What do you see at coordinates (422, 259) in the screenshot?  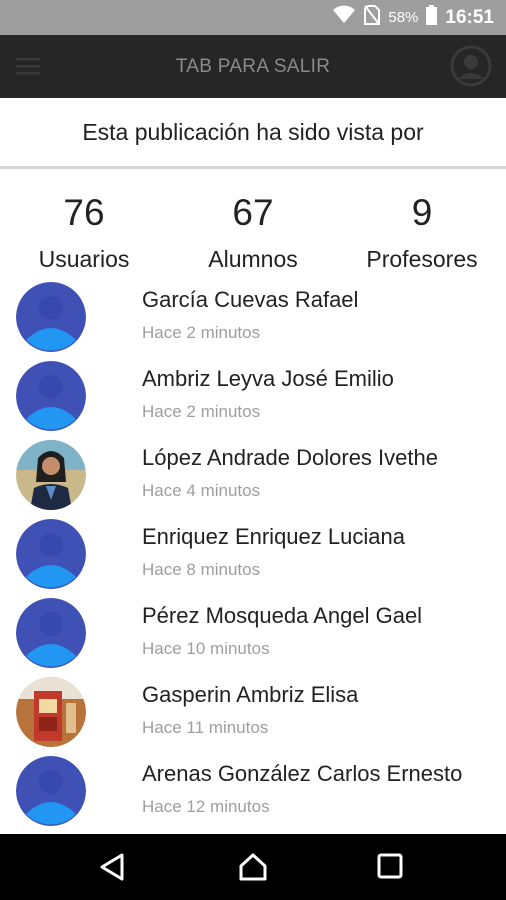 I see `stat-label: Profesores` at bounding box center [422, 259].